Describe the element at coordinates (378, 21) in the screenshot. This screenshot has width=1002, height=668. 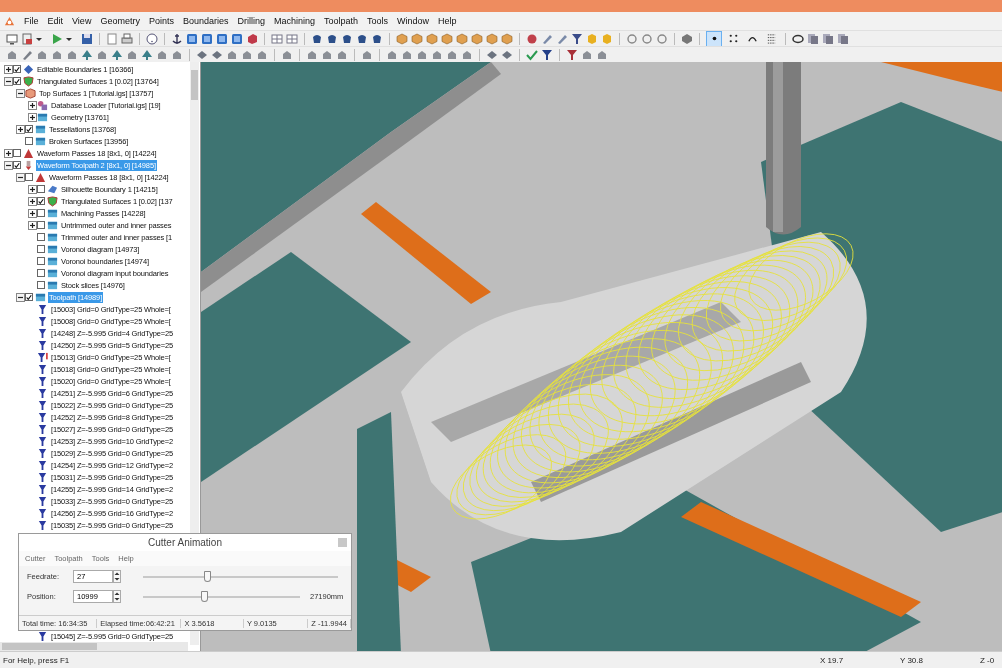
I see `menu-item: Tools` at that location.